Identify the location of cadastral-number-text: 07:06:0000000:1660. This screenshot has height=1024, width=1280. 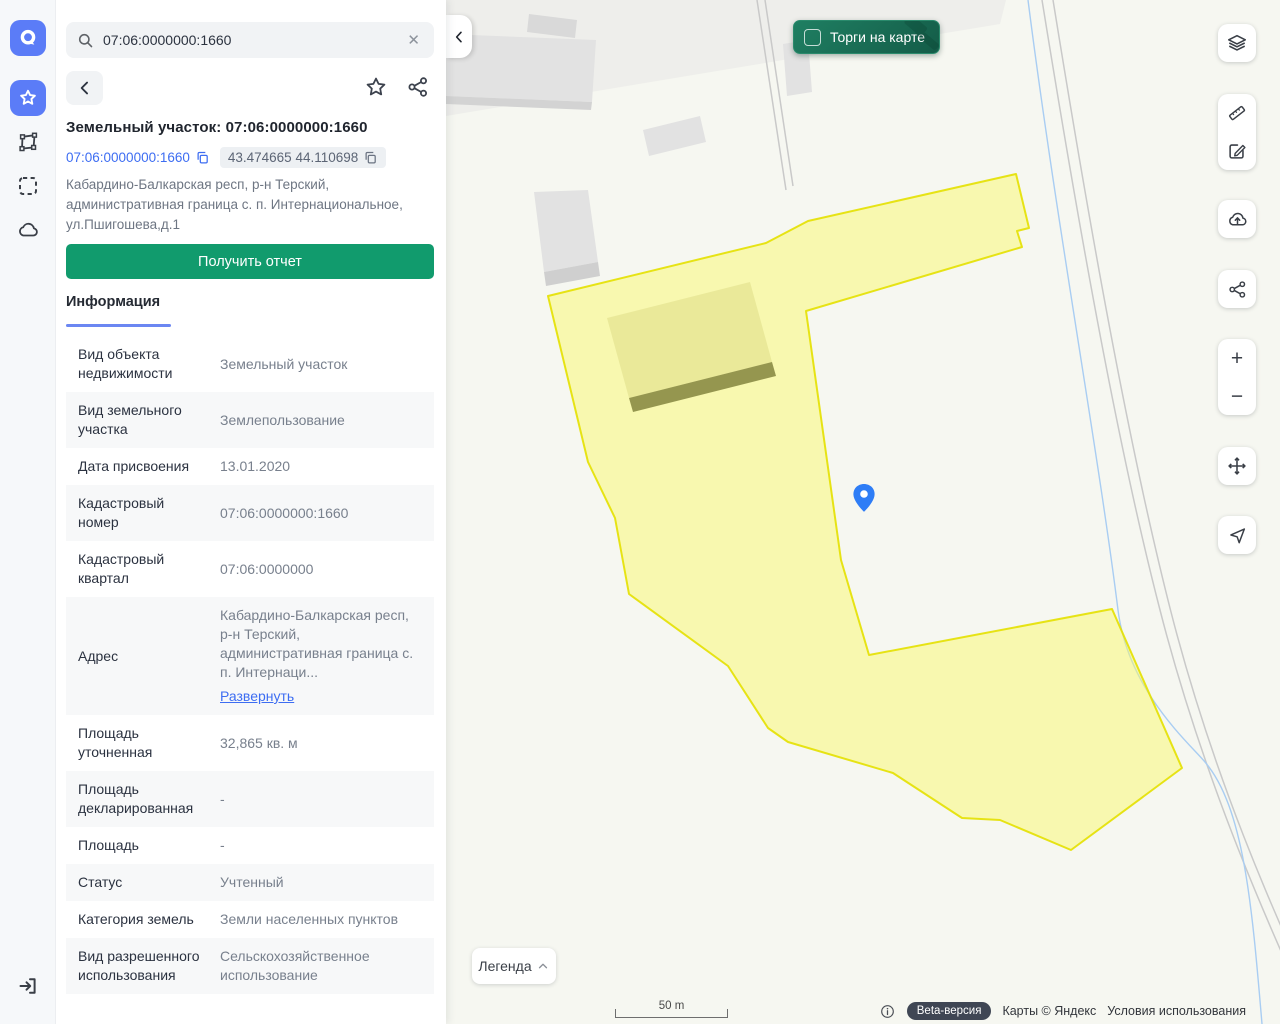
(128, 157).